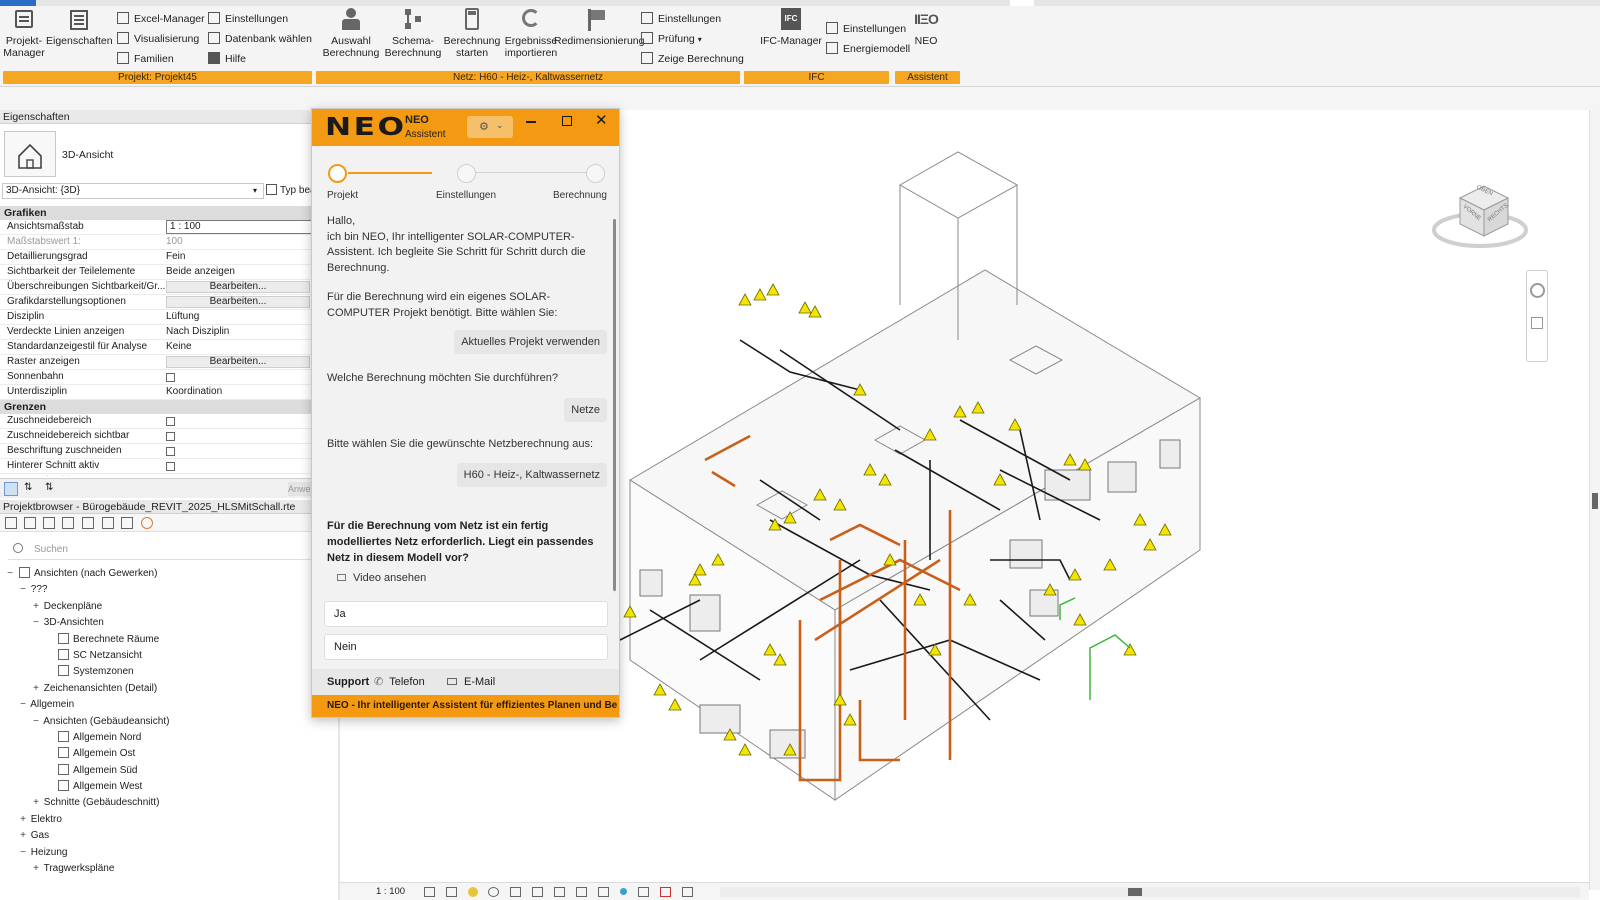 This screenshot has height=900, width=1600. I want to click on link-icon, so click(147, 523).